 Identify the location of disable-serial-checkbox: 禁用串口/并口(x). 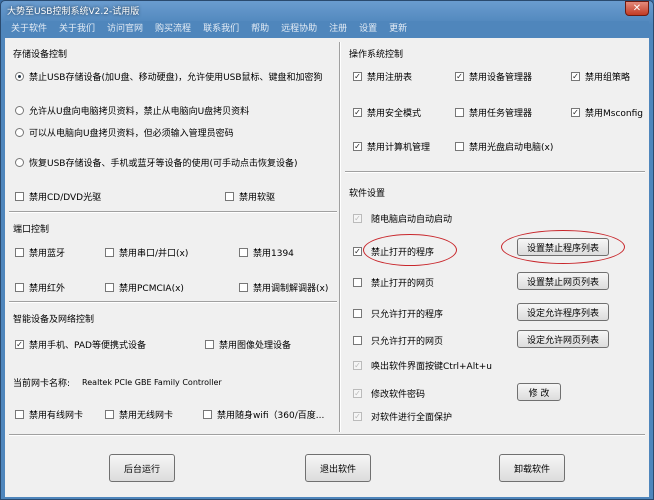
(147, 252).